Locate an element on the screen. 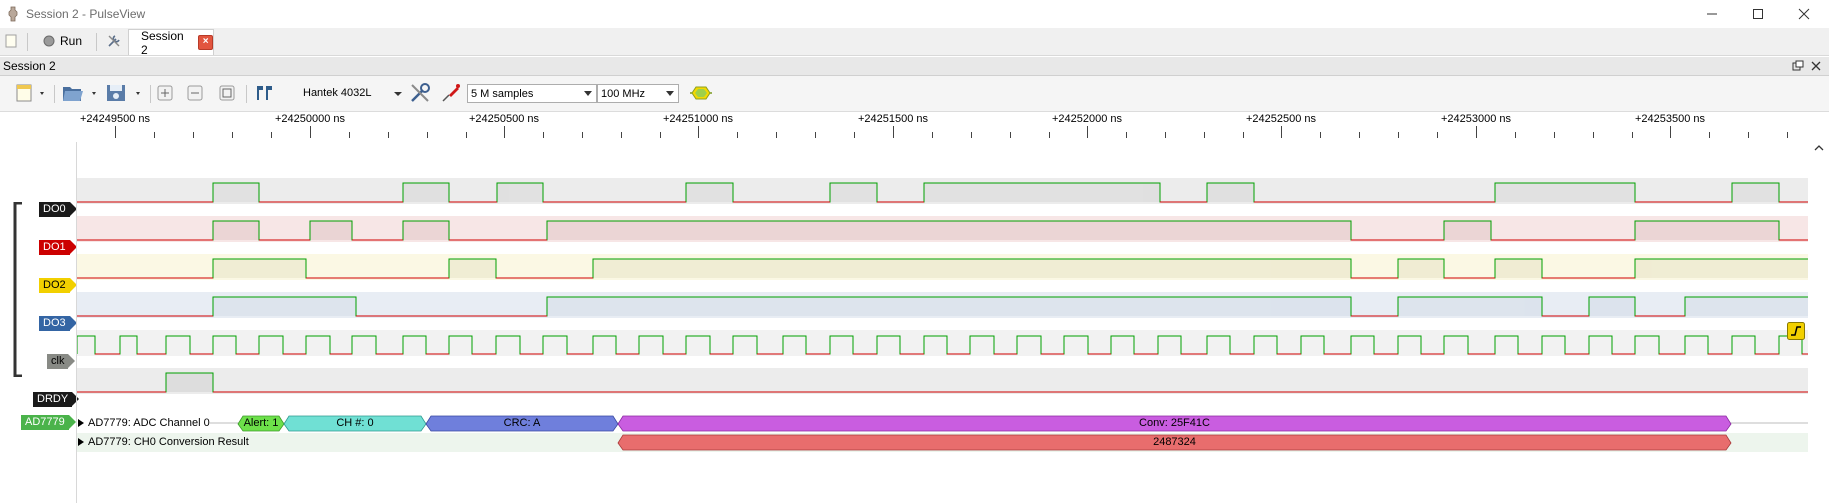  sample-count-select: 5 M samples is located at coordinates (532, 93).